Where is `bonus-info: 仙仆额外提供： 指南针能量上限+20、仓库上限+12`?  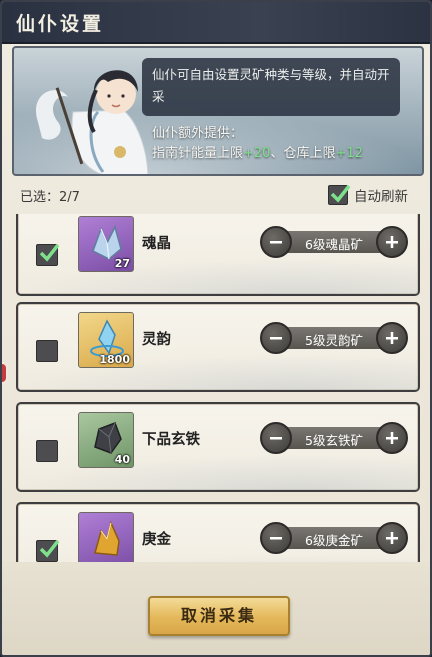 bonus-info: 仙仆额外提供： 指南针能量上限+20、仓库上限+12 is located at coordinates (286, 144).